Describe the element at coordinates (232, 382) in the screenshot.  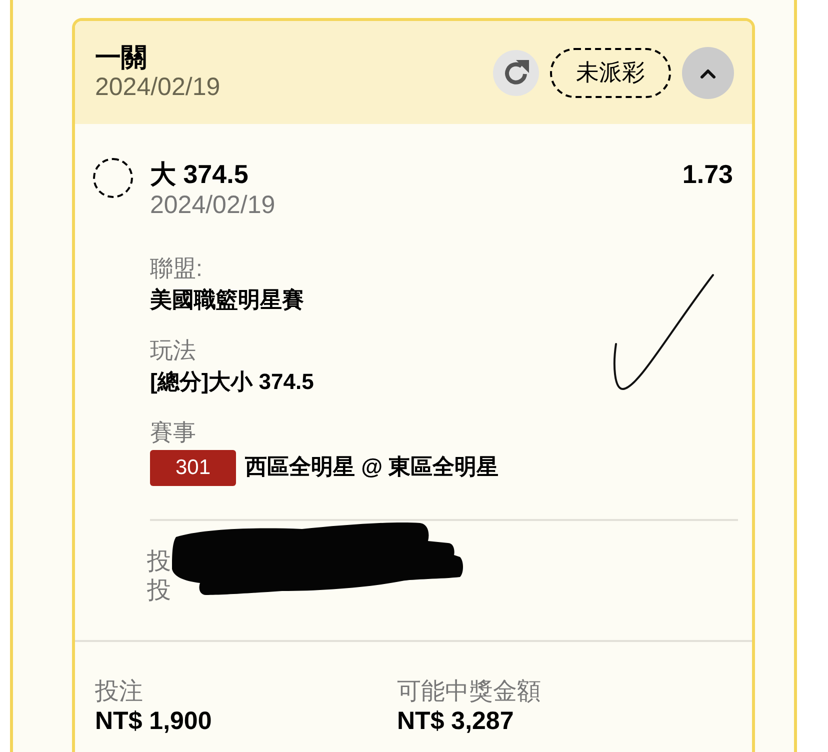
I see `detail-value: [總分]大小 374.5` at that location.